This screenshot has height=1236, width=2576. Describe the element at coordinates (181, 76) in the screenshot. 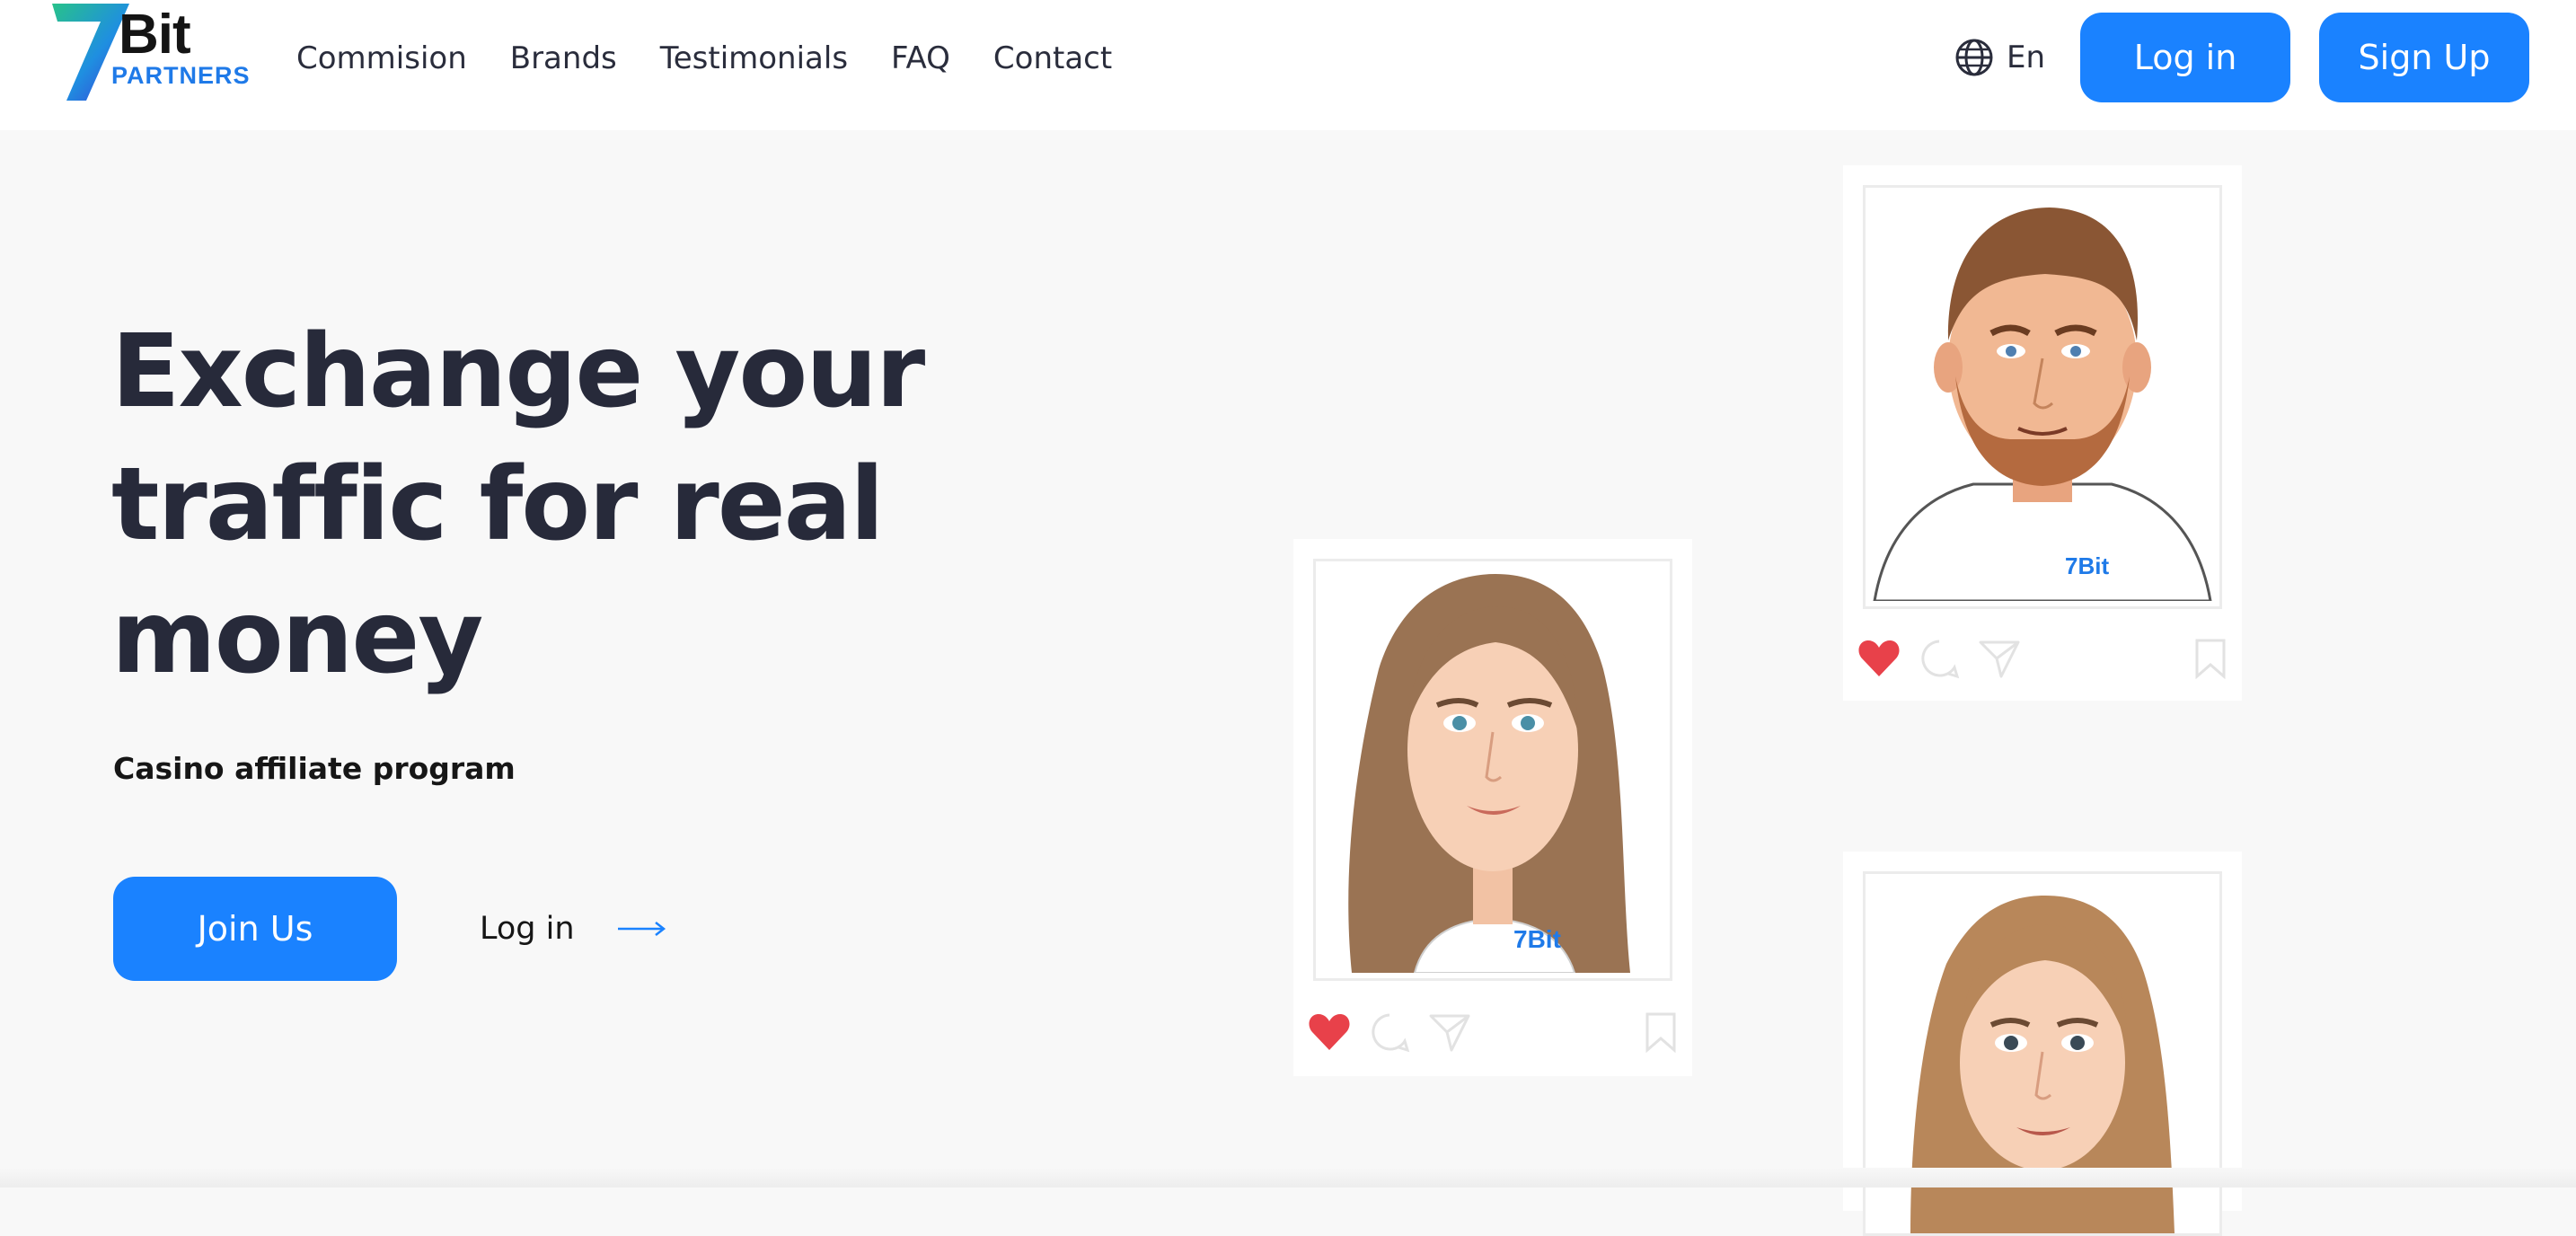

I see `logo-partners-text: PARTNERS` at that location.